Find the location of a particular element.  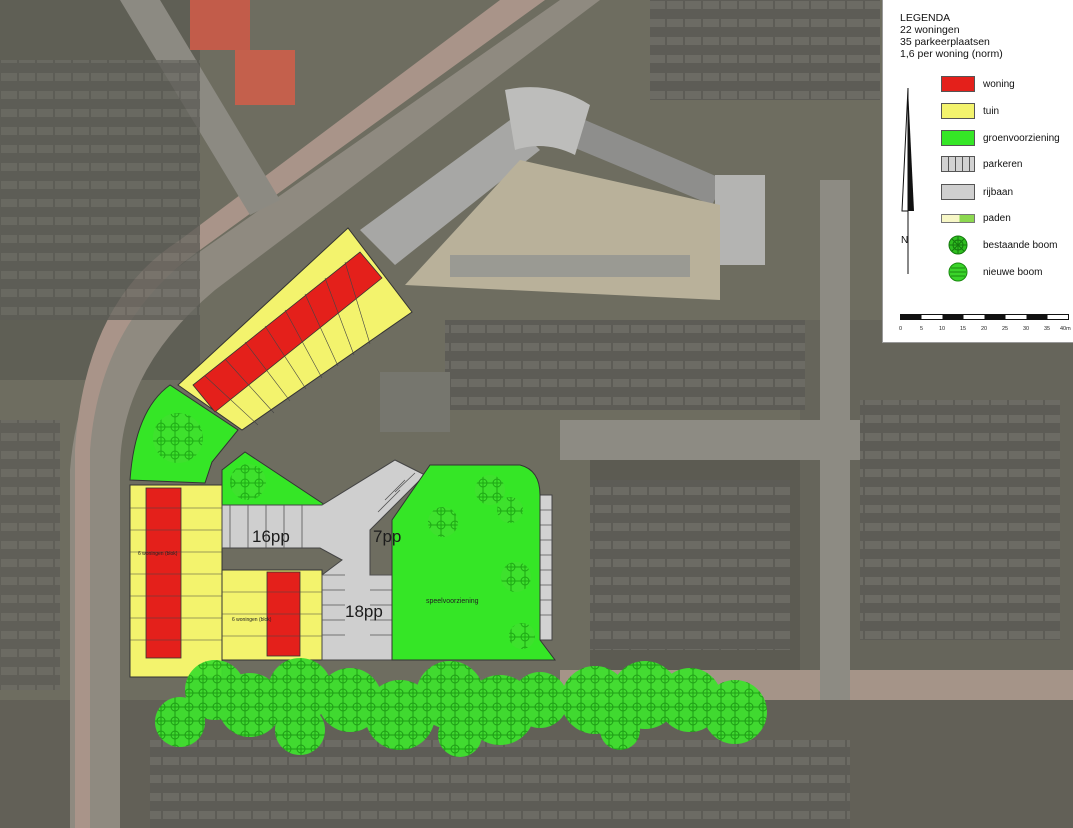

rijbaan-swatch is located at coordinates (958, 192).